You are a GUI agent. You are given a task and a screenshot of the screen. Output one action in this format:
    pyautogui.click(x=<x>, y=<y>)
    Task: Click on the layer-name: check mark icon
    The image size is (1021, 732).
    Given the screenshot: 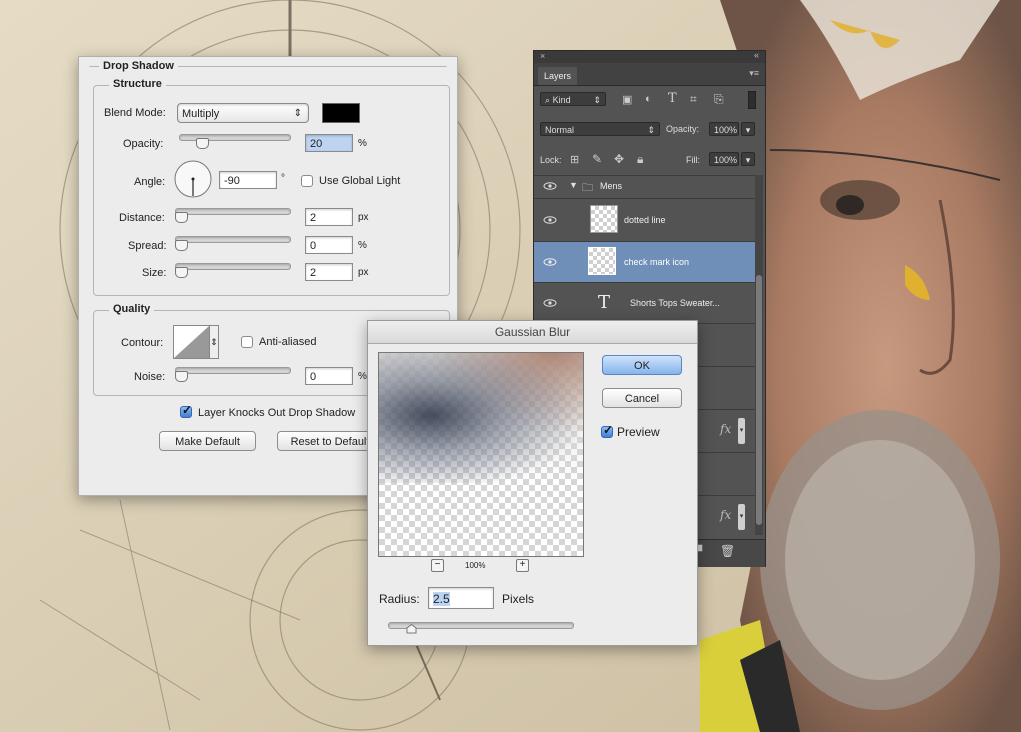 What is the action you would take?
    pyautogui.click(x=657, y=262)
    